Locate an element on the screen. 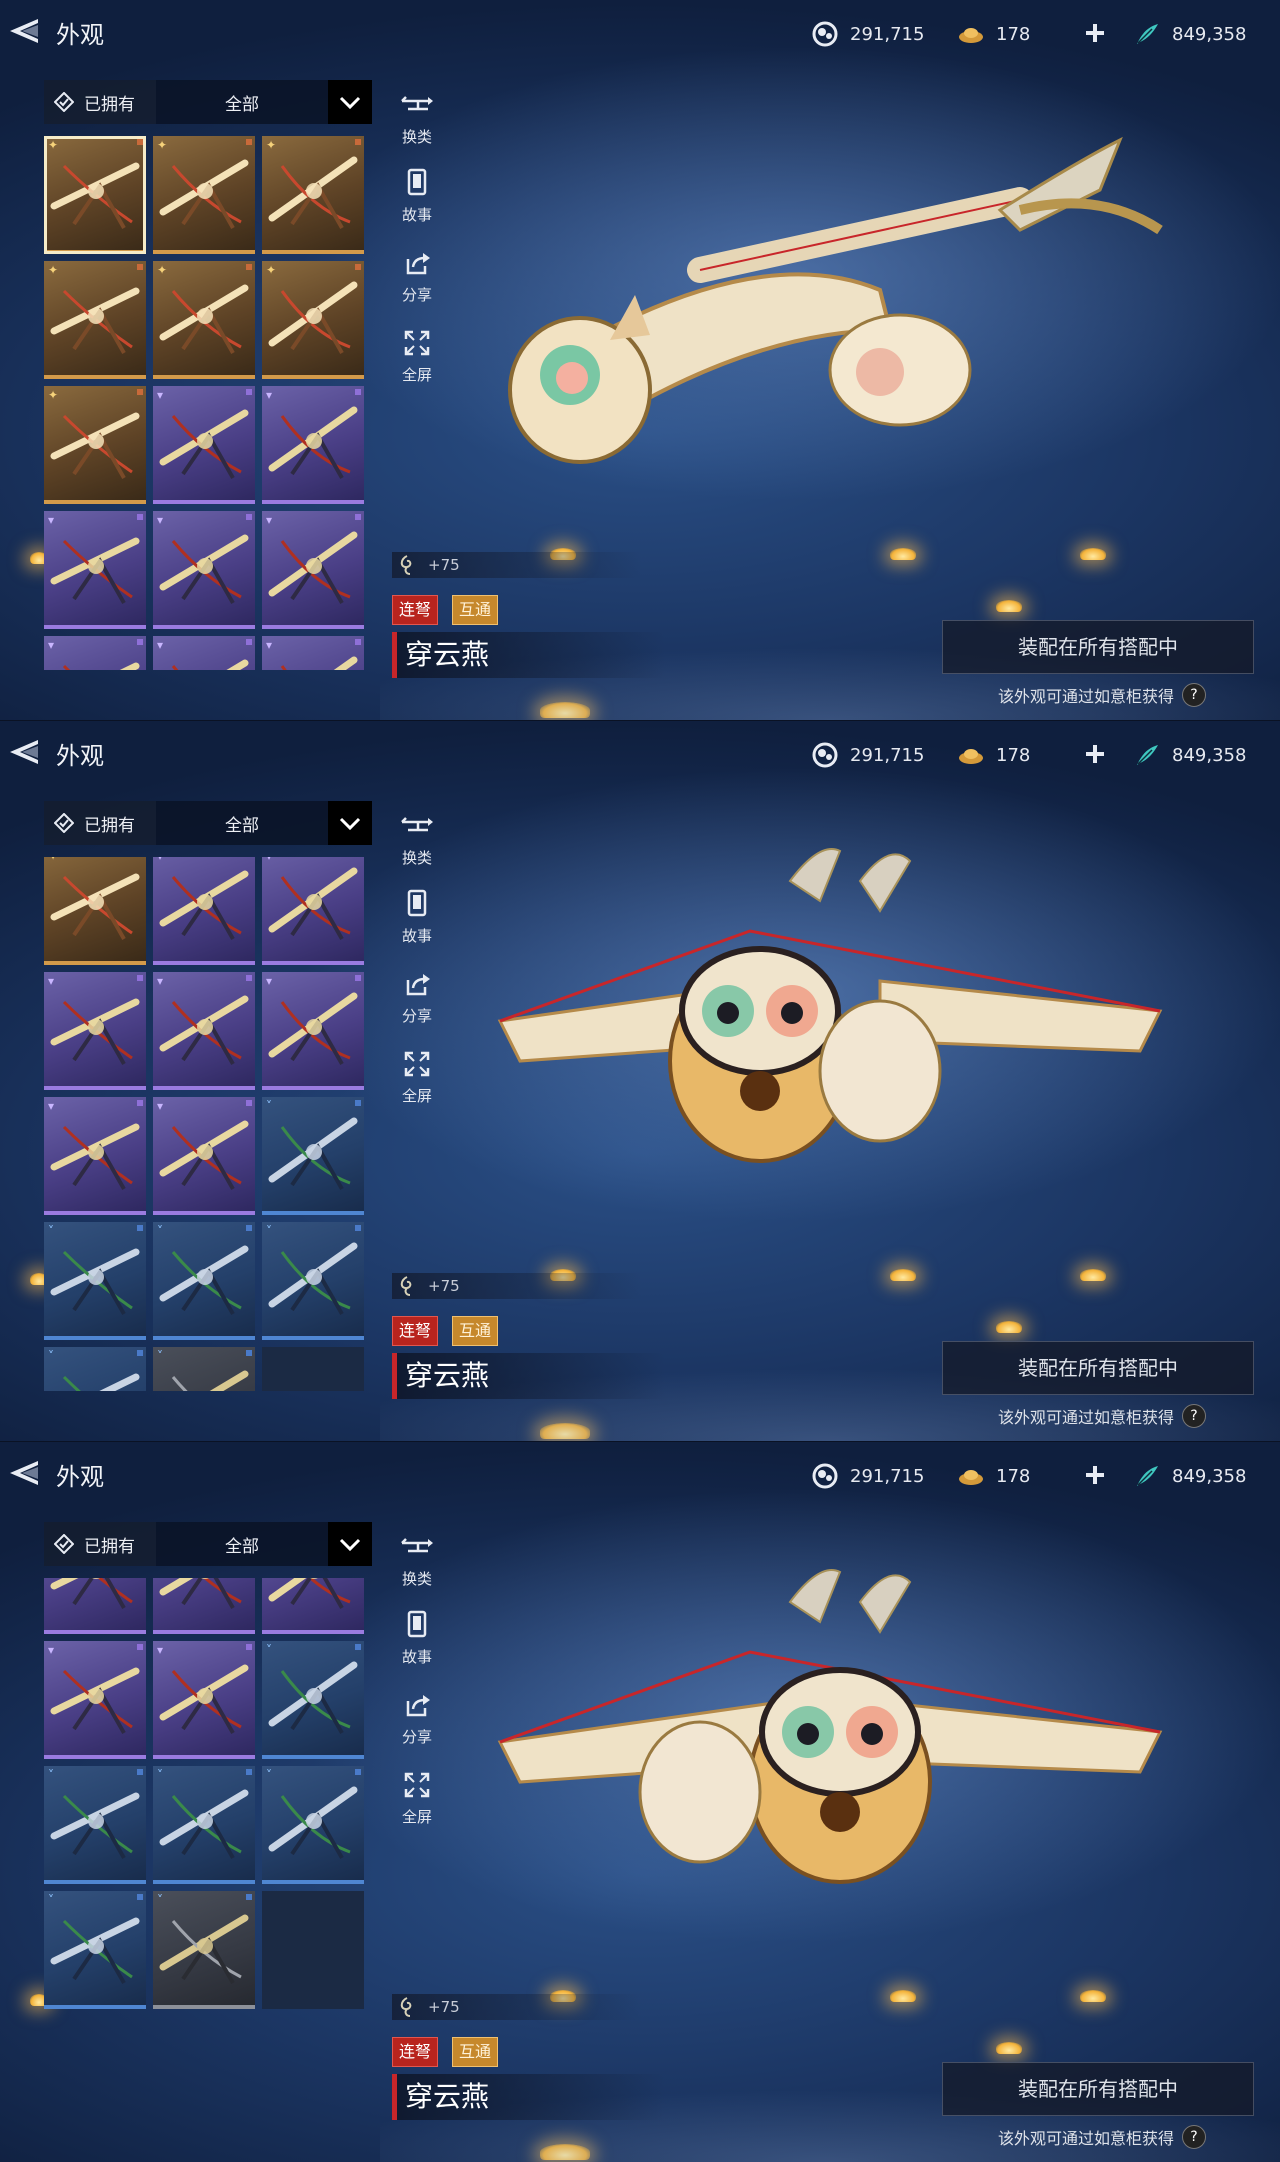  appearance-grid: ✦ ▾ ▾ ▾ ▾ ▾ ▾ ▾ ˅ ˅ ˅ ˅ ˅ ˅ is located at coordinates (208, 1124).